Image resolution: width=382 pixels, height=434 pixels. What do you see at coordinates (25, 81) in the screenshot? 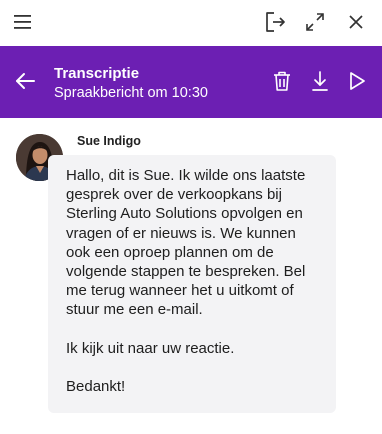
I see `back-arrow-icon` at bounding box center [25, 81].